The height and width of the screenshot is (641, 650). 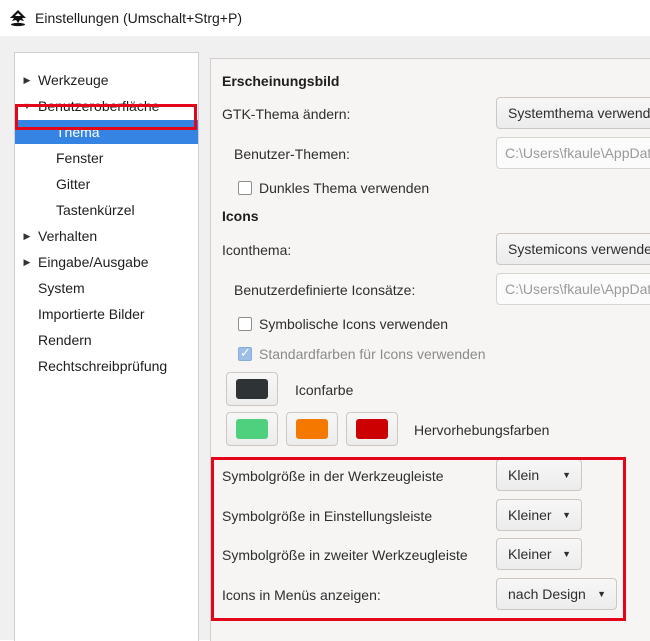 What do you see at coordinates (245, 188) in the screenshot?
I see `dark-theme-checkbox` at bounding box center [245, 188].